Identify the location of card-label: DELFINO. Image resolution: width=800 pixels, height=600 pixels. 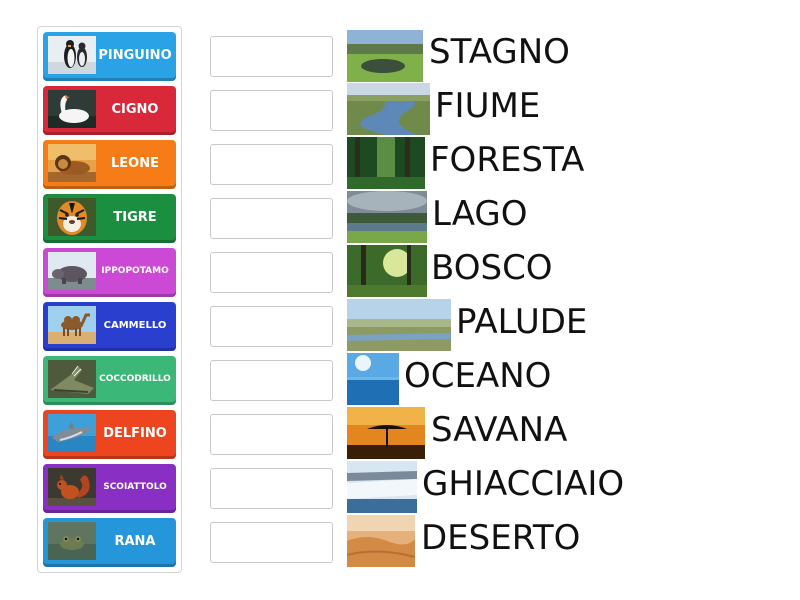
(135, 433).